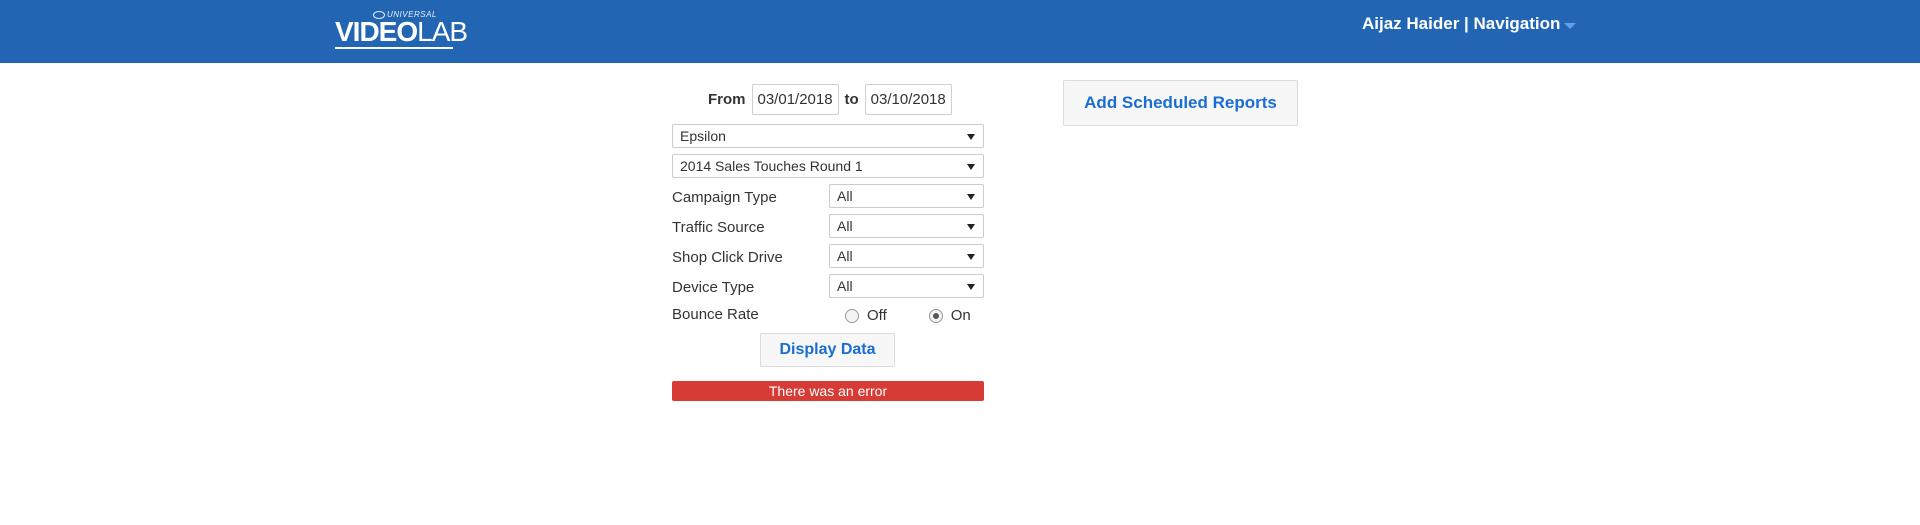 The height and width of the screenshot is (525, 1920). What do you see at coordinates (771, 166) in the screenshot?
I see `campaign-select-value: 2014 Sales Touches Round 1` at bounding box center [771, 166].